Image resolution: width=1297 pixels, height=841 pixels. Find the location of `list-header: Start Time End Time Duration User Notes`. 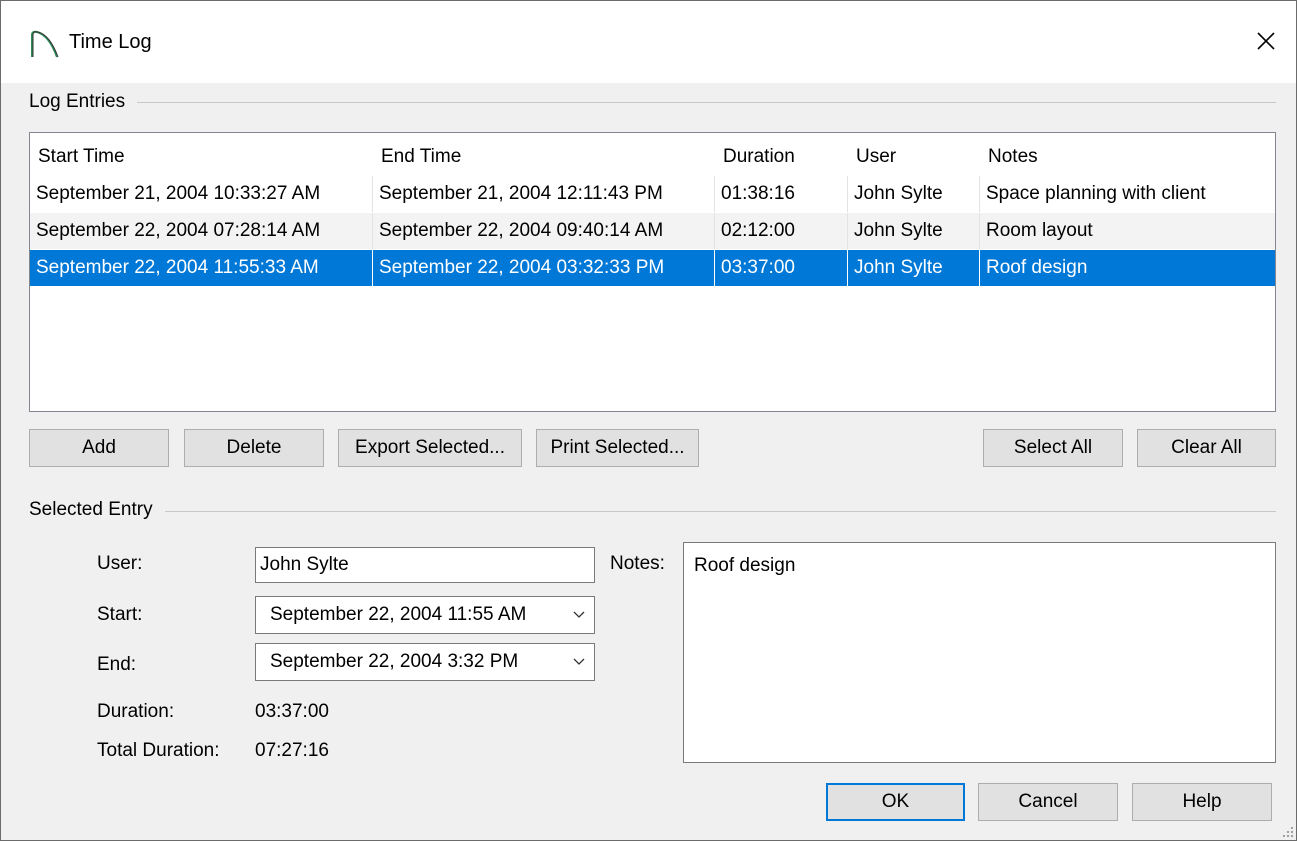

list-header: Start Time End Time Duration User Notes is located at coordinates (652, 157).